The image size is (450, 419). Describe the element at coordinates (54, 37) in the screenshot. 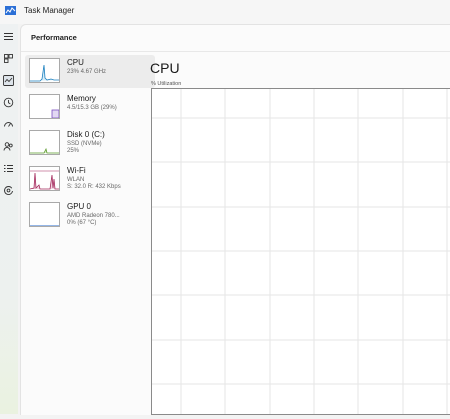

I see `page-title: Performance` at that location.